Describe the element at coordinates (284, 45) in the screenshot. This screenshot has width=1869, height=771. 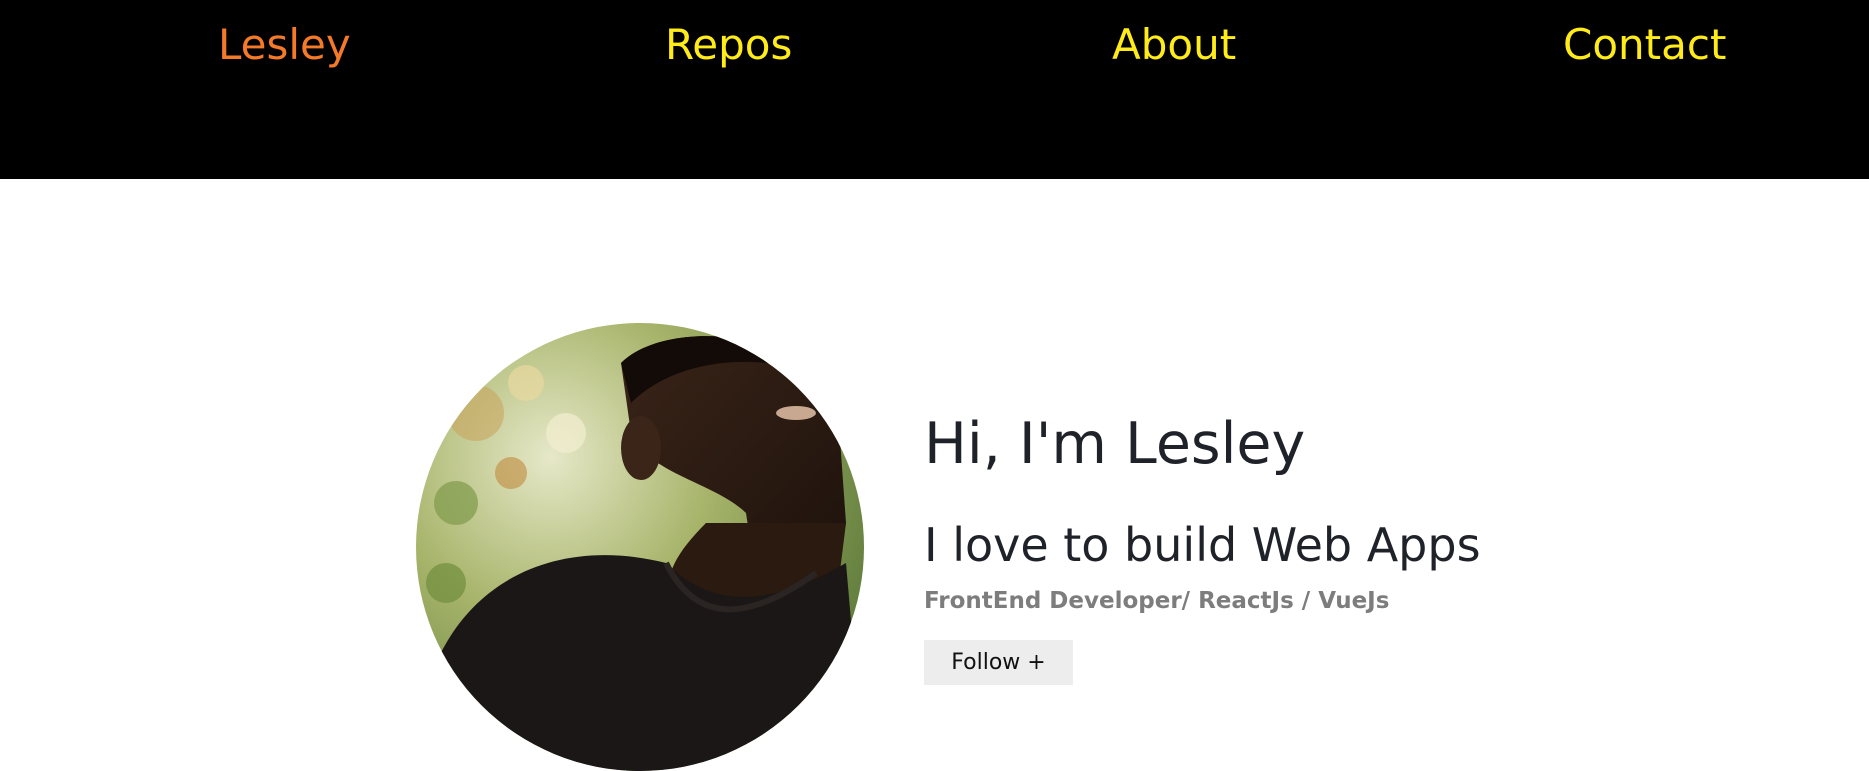
I see `brand-link: Lesley` at that location.